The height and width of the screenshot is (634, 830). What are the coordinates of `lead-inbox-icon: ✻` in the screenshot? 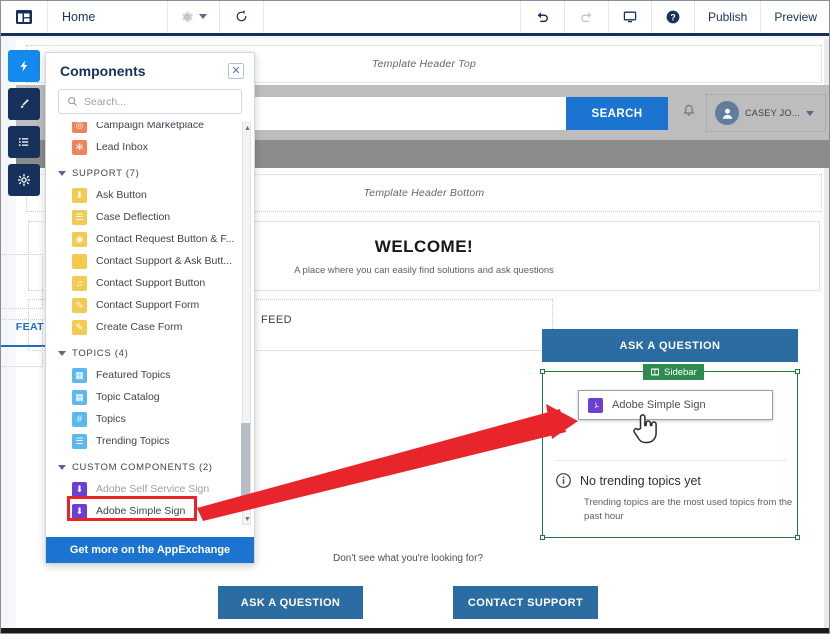 It's located at (79, 147).